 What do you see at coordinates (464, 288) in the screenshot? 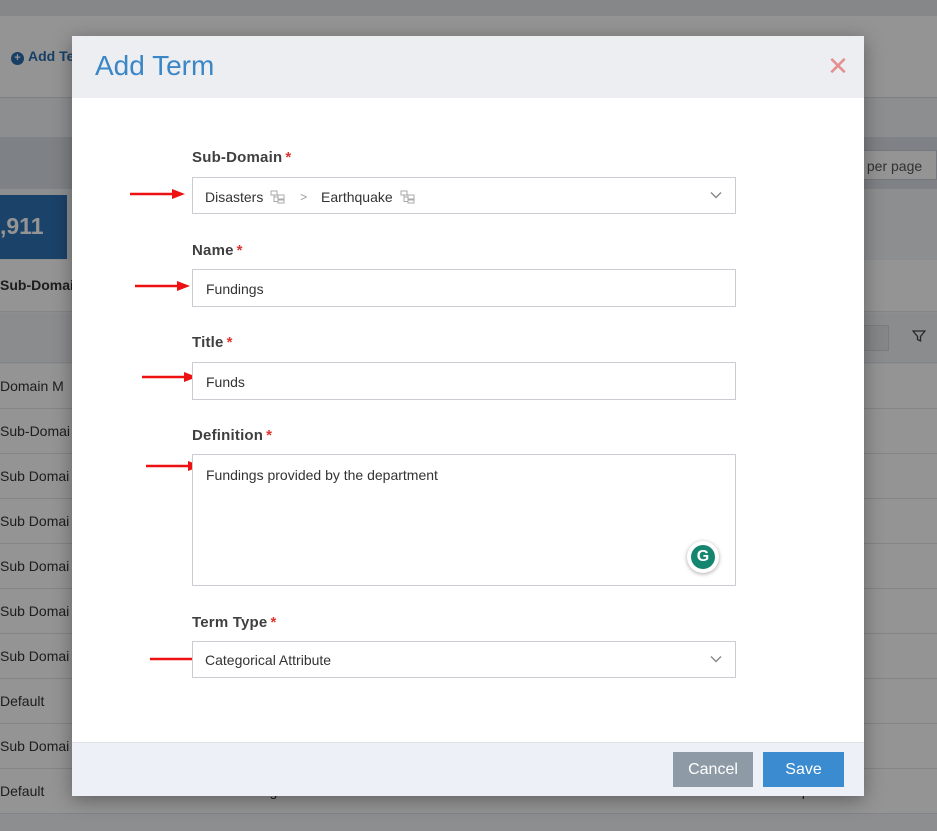
I see `name-input: Fundings` at bounding box center [464, 288].